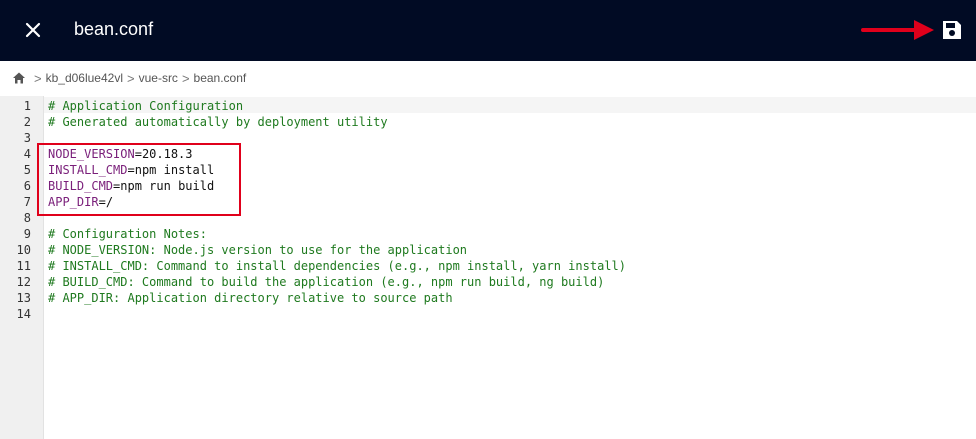 This screenshot has width=976, height=439. Describe the element at coordinates (27, 170) in the screenshot. I see `line-number: 5` at that location.